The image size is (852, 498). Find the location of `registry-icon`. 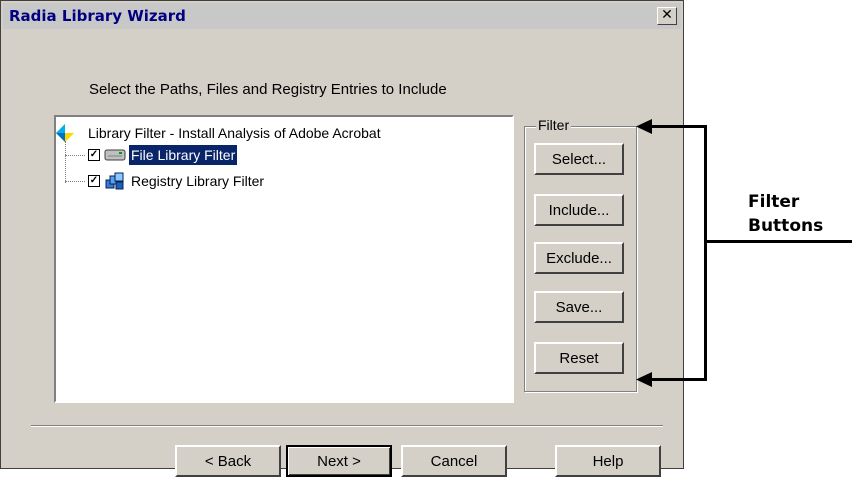

registry-icon is located at coordinates (114, 181).